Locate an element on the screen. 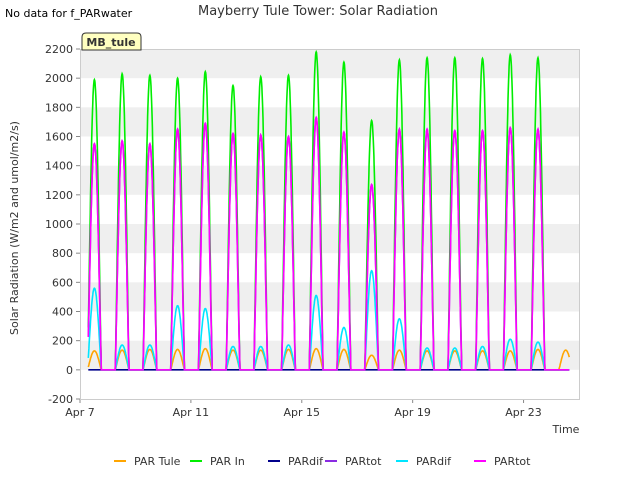  y-tick-label: 1400 is located at coordinates (59, 166).